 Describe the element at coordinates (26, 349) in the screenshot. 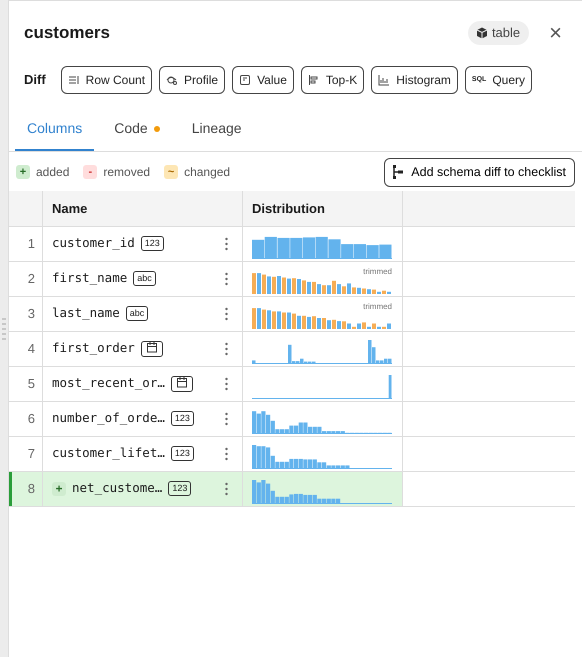

I see `row-number: 4` at that location.